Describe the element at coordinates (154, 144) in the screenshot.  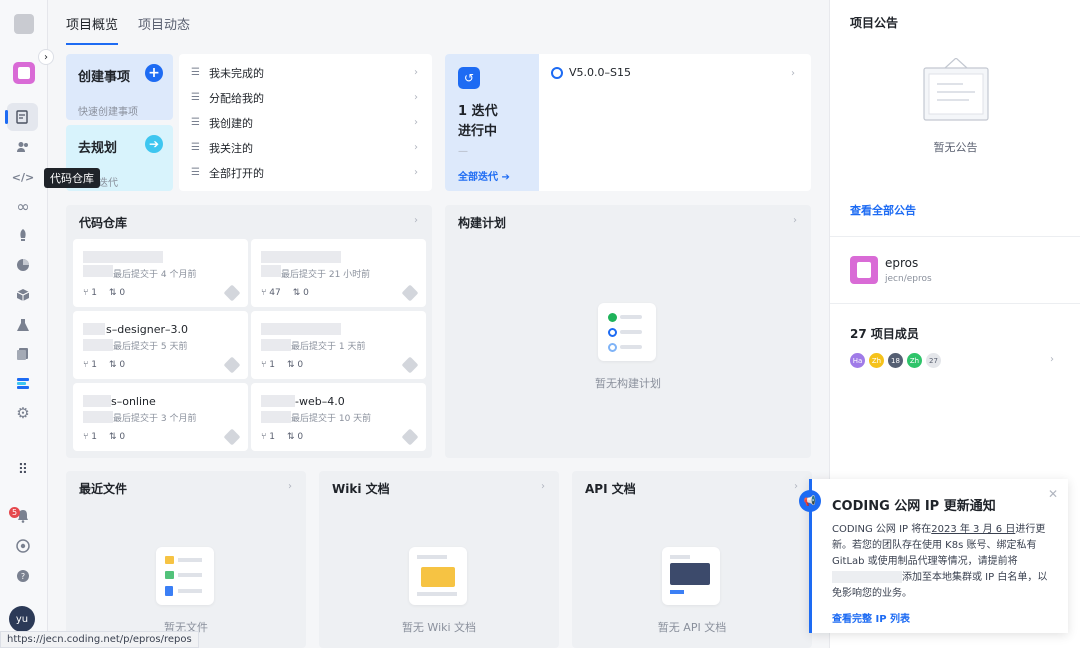
I see `arrow-right-icon: ➔` at that location.